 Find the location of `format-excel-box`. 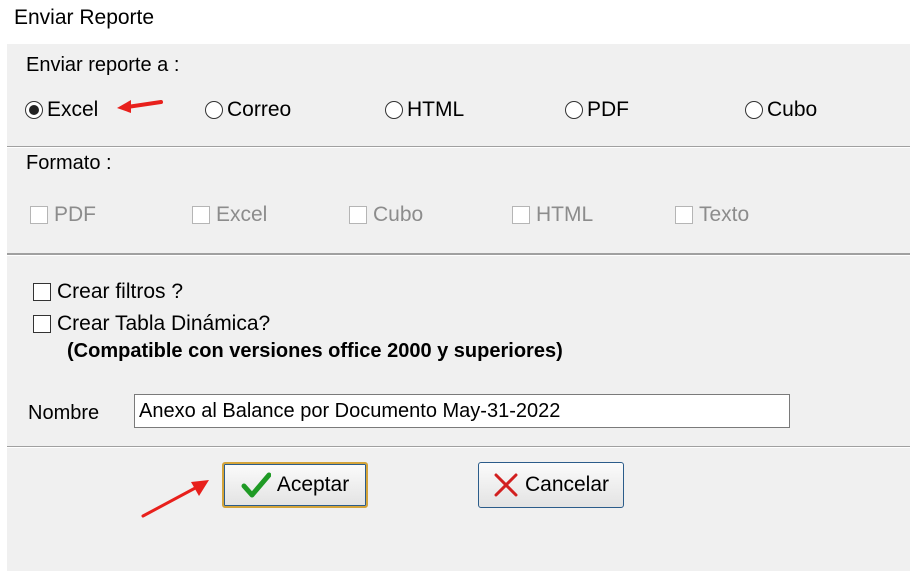

format-excel-box is located at coordinates (201, 215).